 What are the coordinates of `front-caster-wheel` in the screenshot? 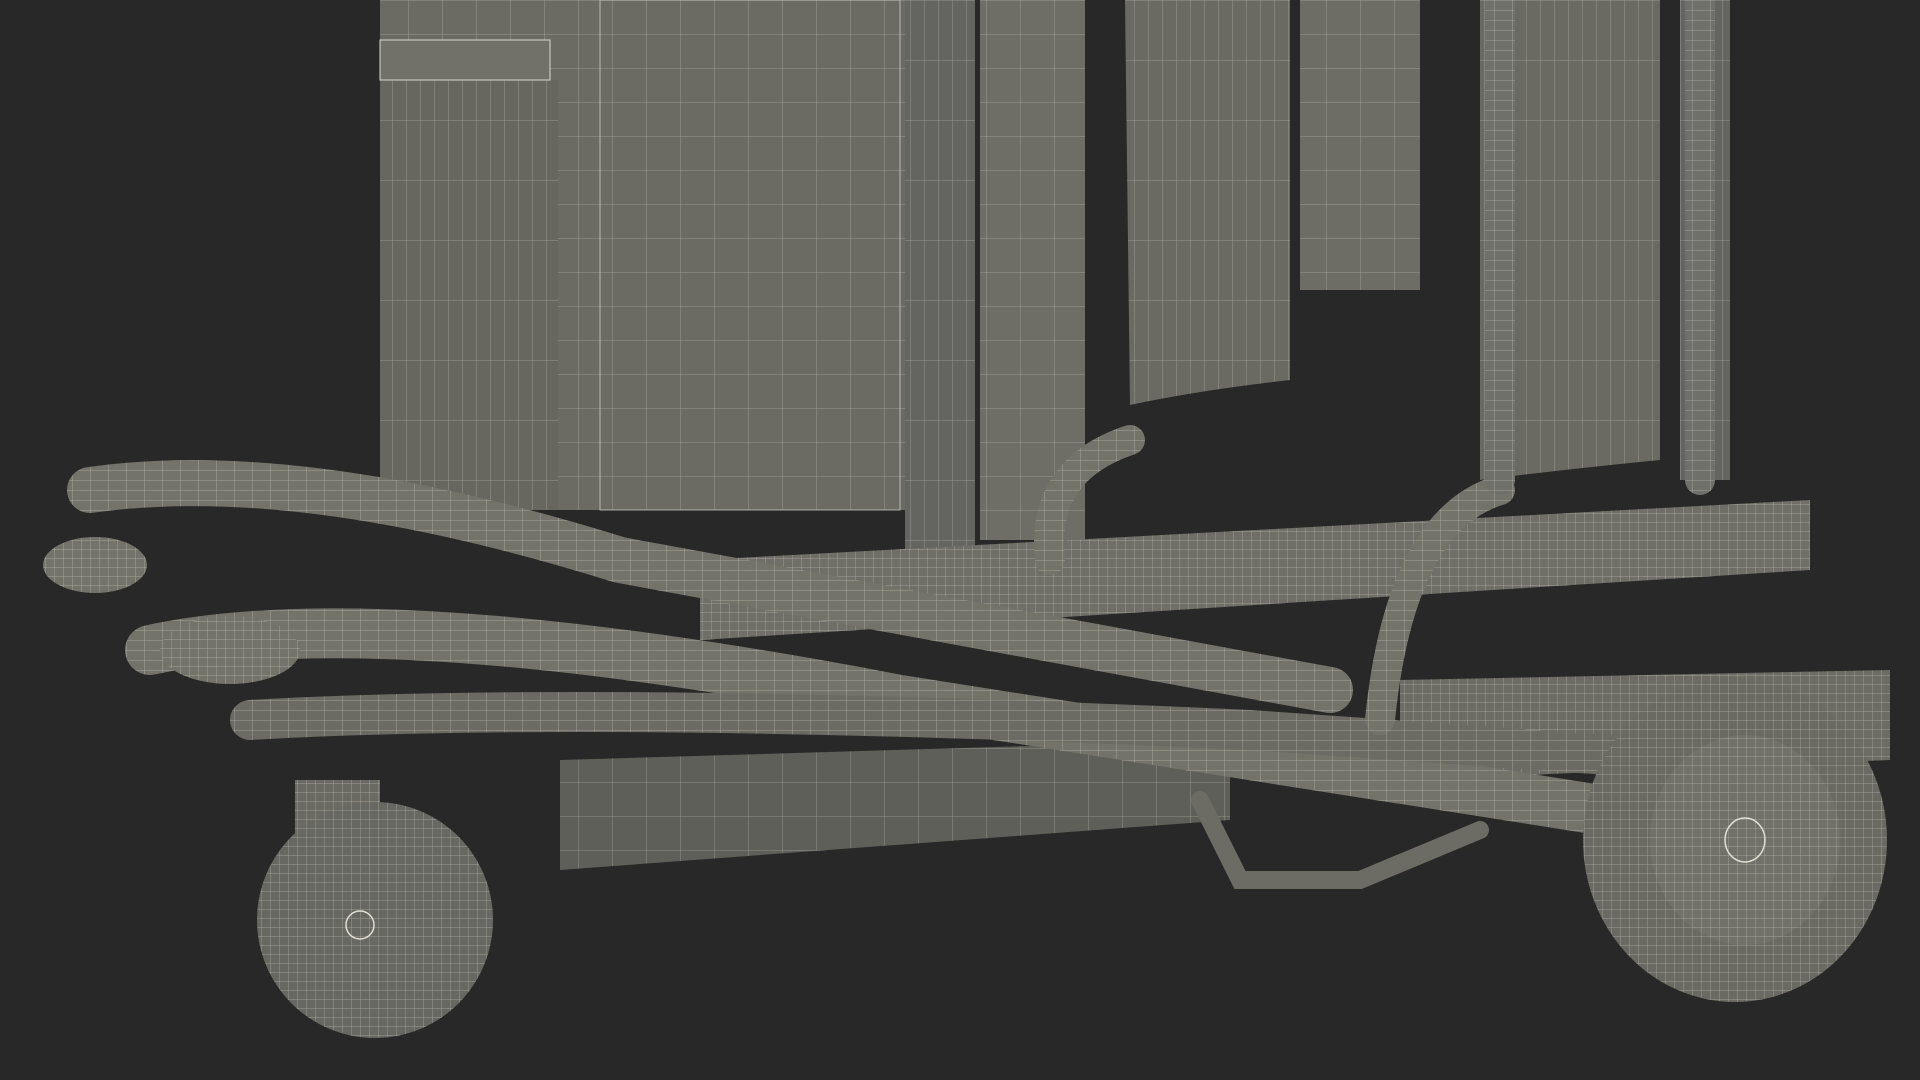 It's located at (375, 909).